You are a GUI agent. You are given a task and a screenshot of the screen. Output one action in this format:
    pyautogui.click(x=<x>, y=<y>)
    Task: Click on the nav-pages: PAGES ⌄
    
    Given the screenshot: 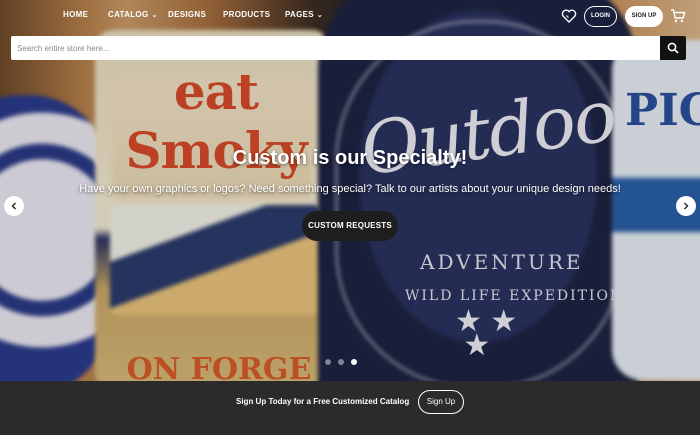 What is the action you would take?
    pyautogui.click(x=304, y=14)
    